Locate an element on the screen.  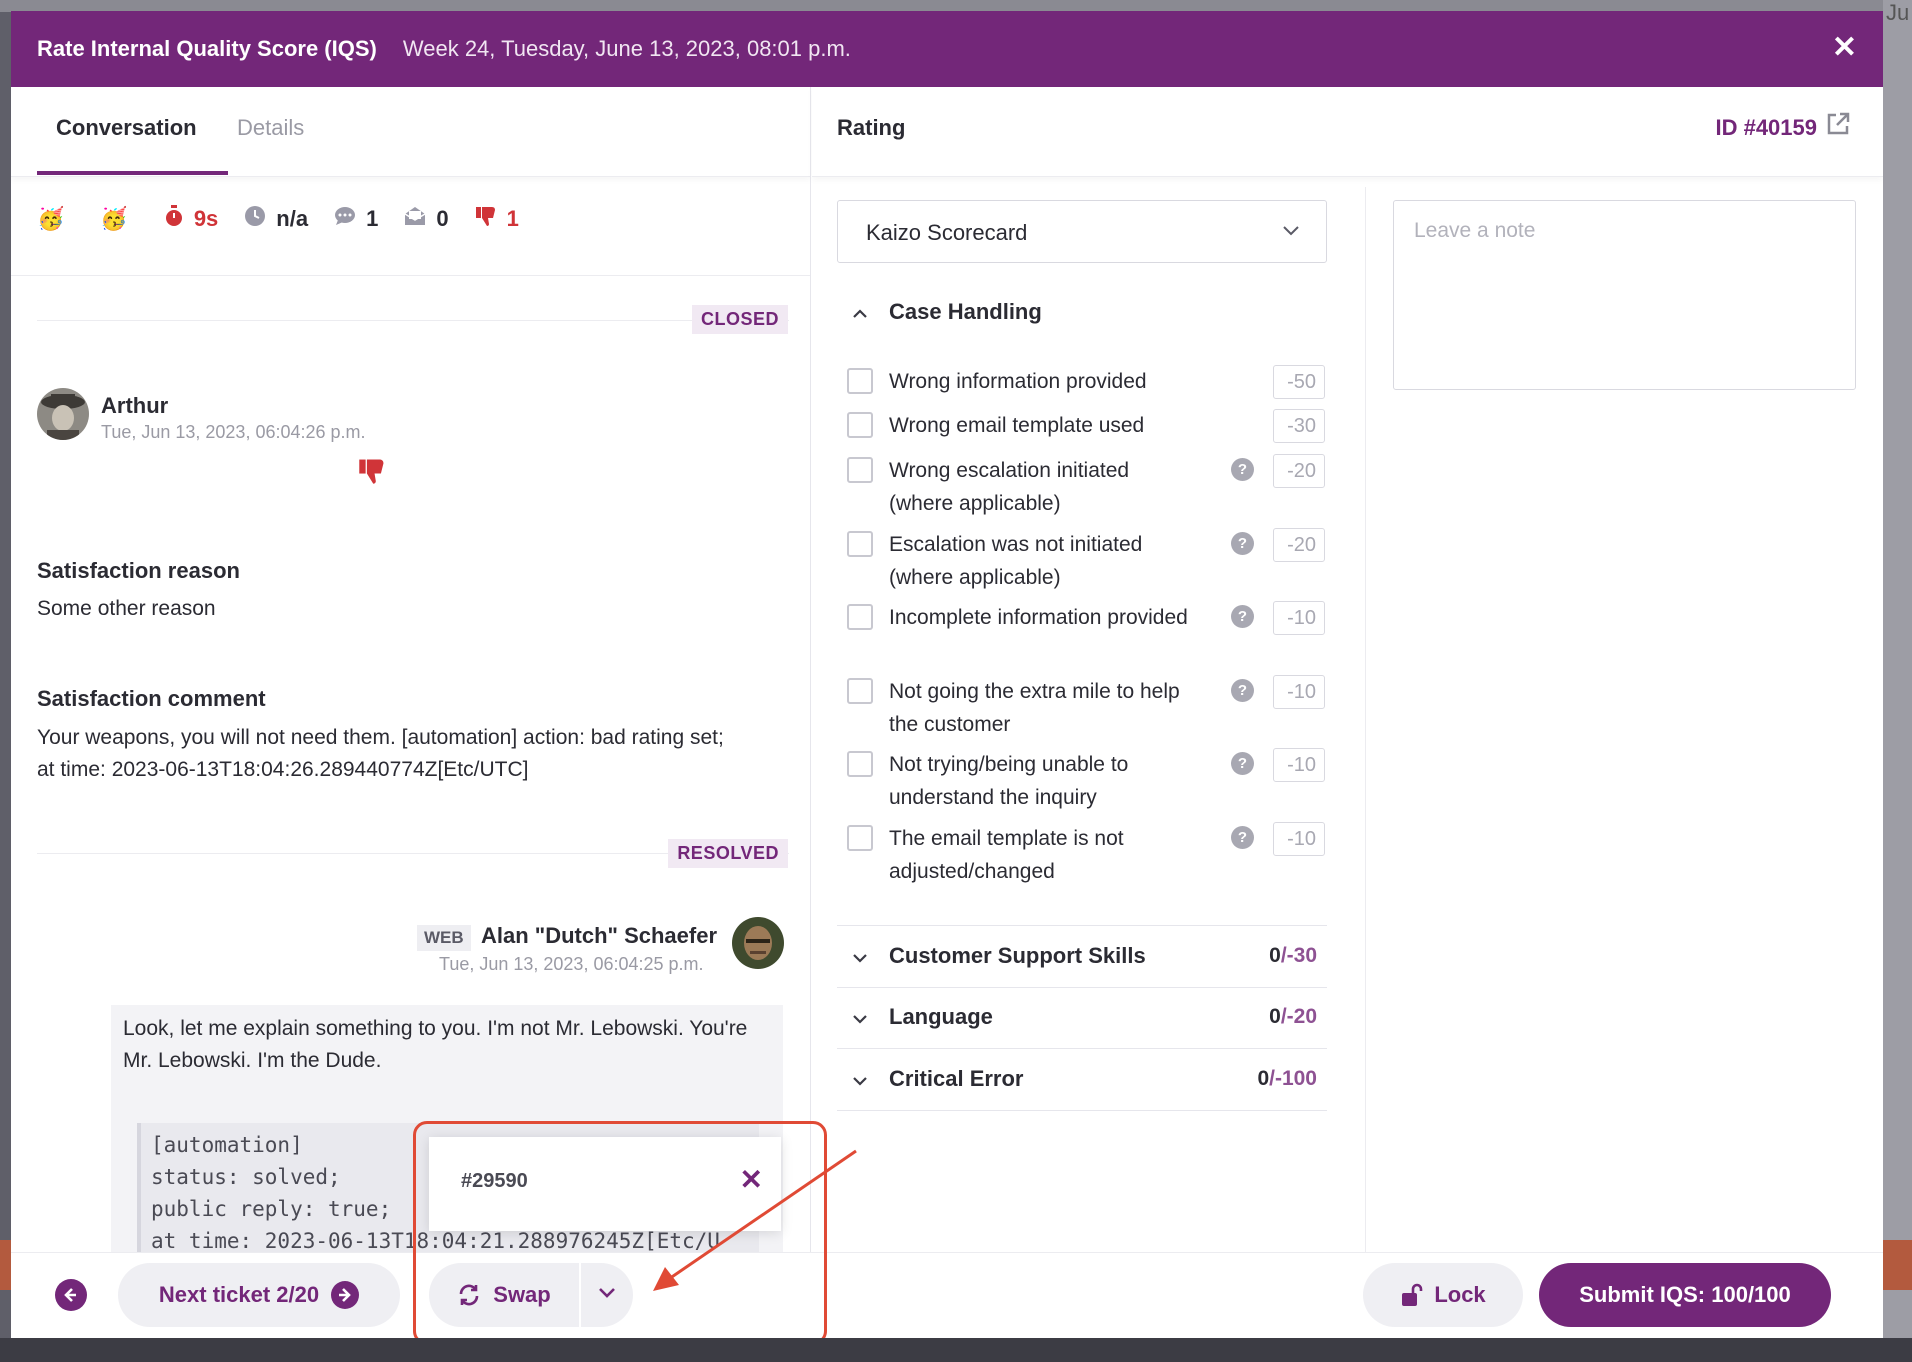
status-badge-closed: CLOSED is located at coordinates (739, 319).